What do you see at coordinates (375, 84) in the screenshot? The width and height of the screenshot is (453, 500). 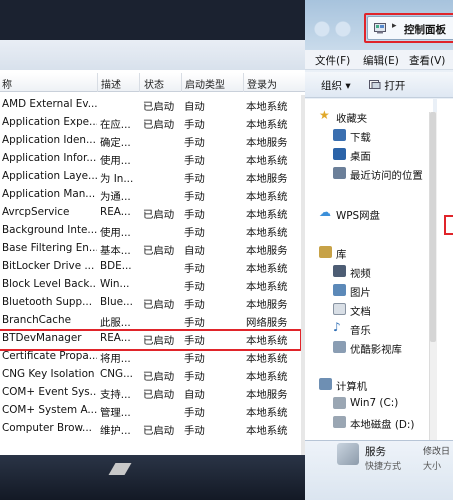 I see `open-icon` at bounding box center [375, 84].